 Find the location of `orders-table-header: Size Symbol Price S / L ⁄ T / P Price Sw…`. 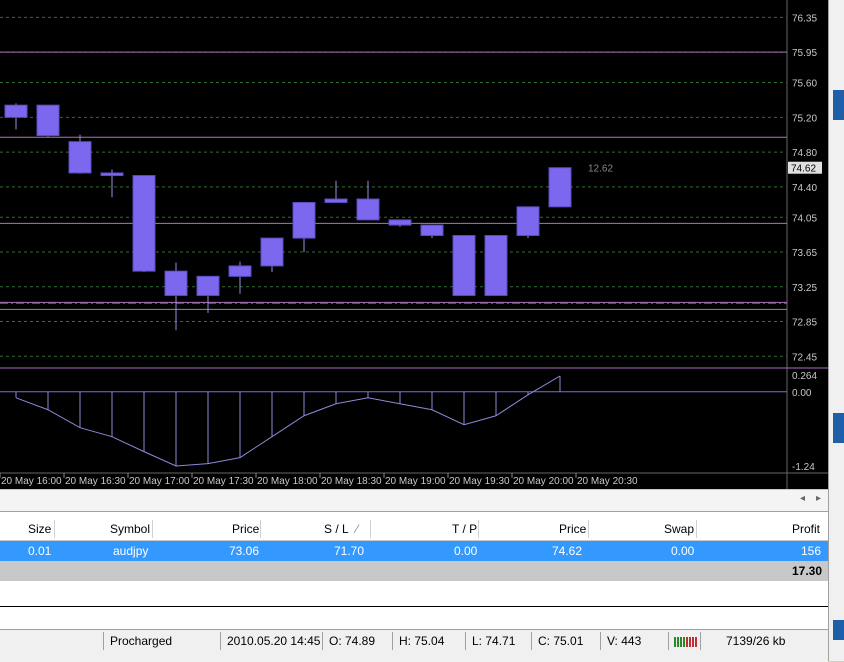

orders-table-header: Size Symbol Price S / L ⁄ T / P Price Sw… is located at coordinates (414, 529).